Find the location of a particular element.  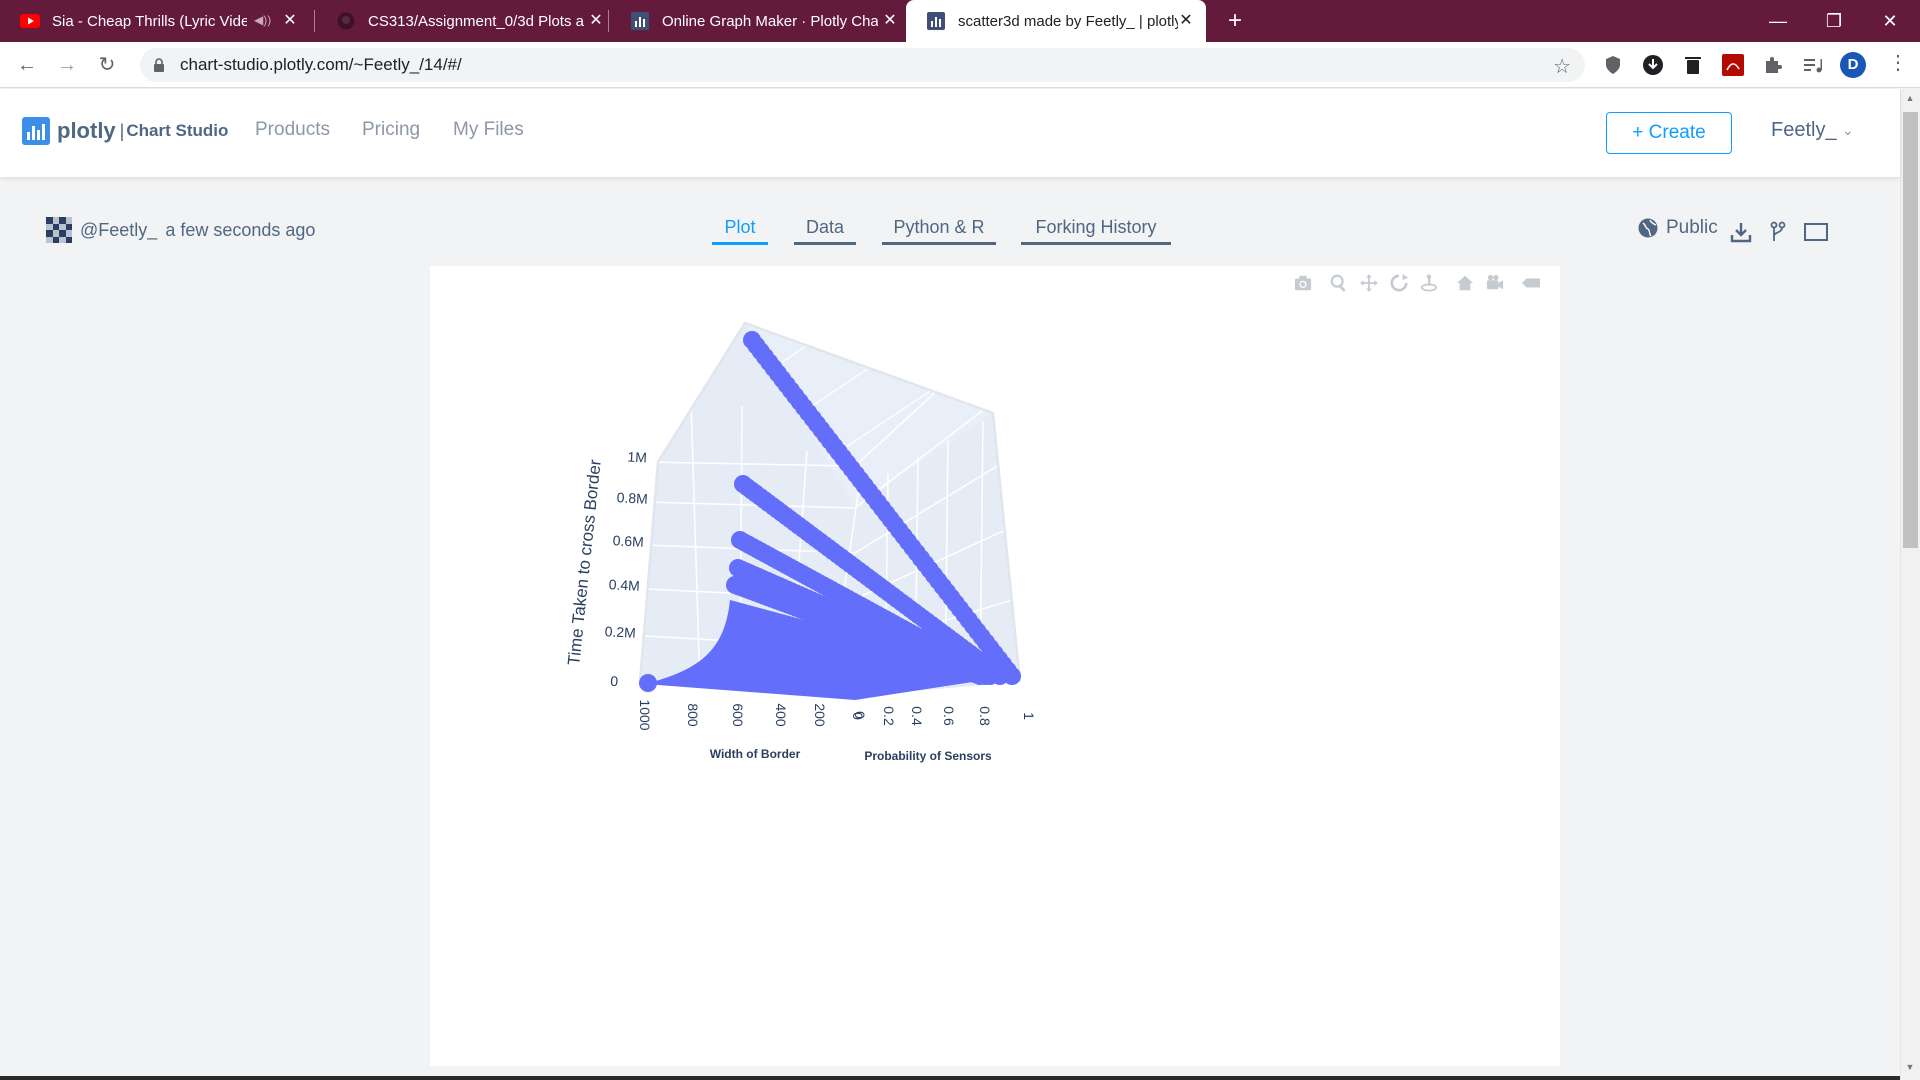

nav-products: Products is located at coordinates (292, 130).